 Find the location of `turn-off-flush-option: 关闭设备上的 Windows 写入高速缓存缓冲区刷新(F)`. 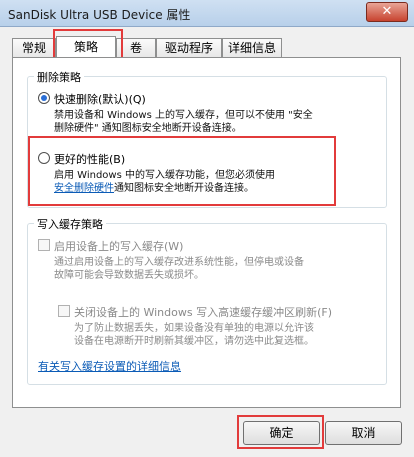

turn-off-flush-option: 关闭设备上的 Windows 写入高速缓存缓冲区刷新(F) is located at coordinates (195, 312).